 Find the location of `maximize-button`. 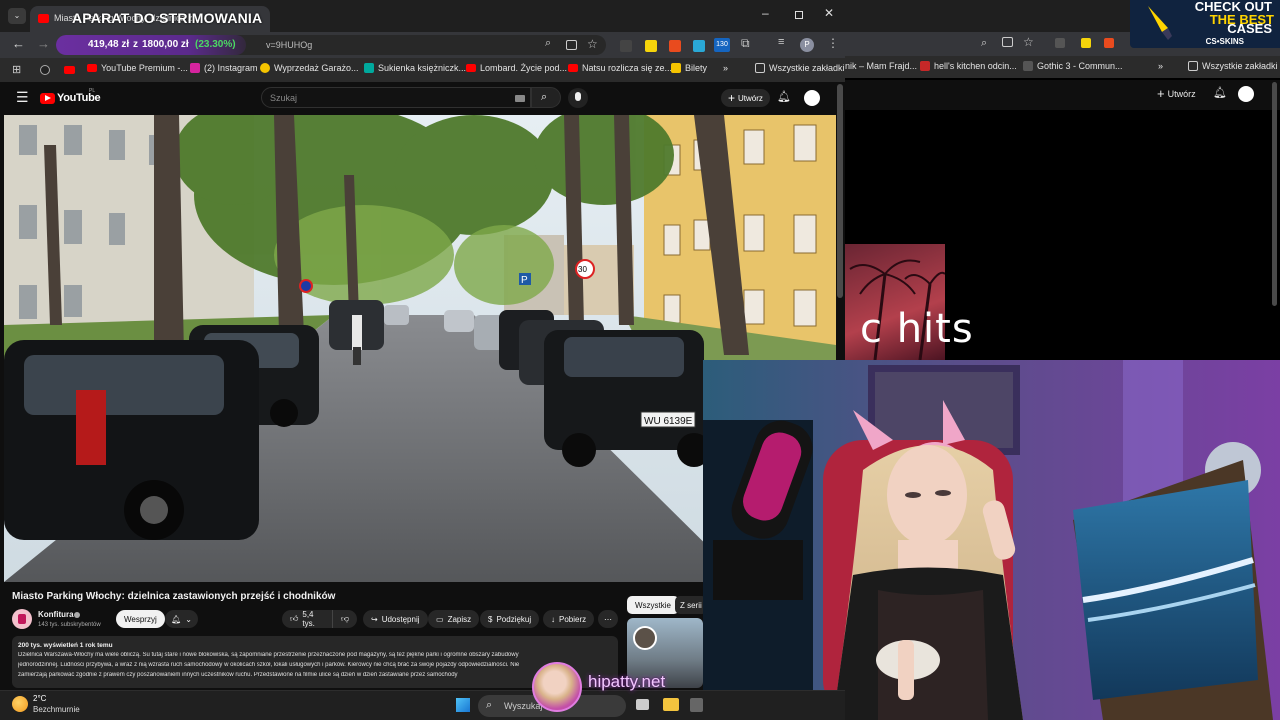

maximize-button is located at coordinates (799, 15).